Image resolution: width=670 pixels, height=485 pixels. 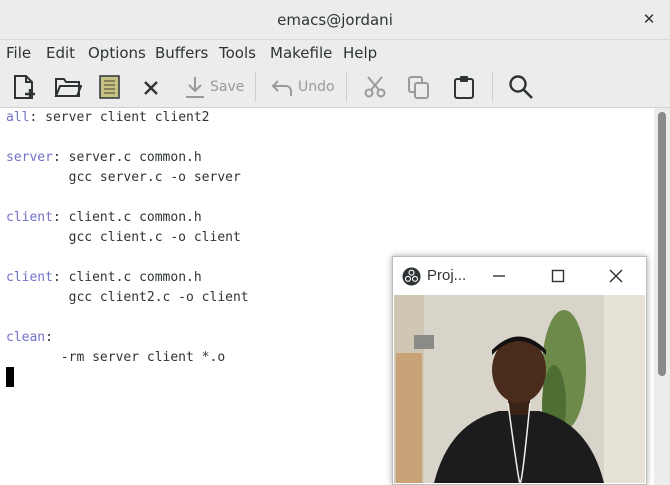 I want to click on line-text: server client client2, so click(x=123, y=117).